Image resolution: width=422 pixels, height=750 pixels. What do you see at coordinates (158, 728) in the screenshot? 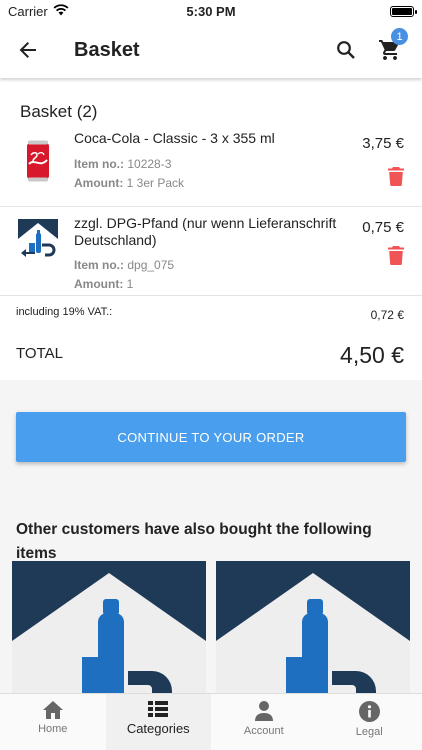
I see `nav-label: Categories` at bounding box center [158, 728].